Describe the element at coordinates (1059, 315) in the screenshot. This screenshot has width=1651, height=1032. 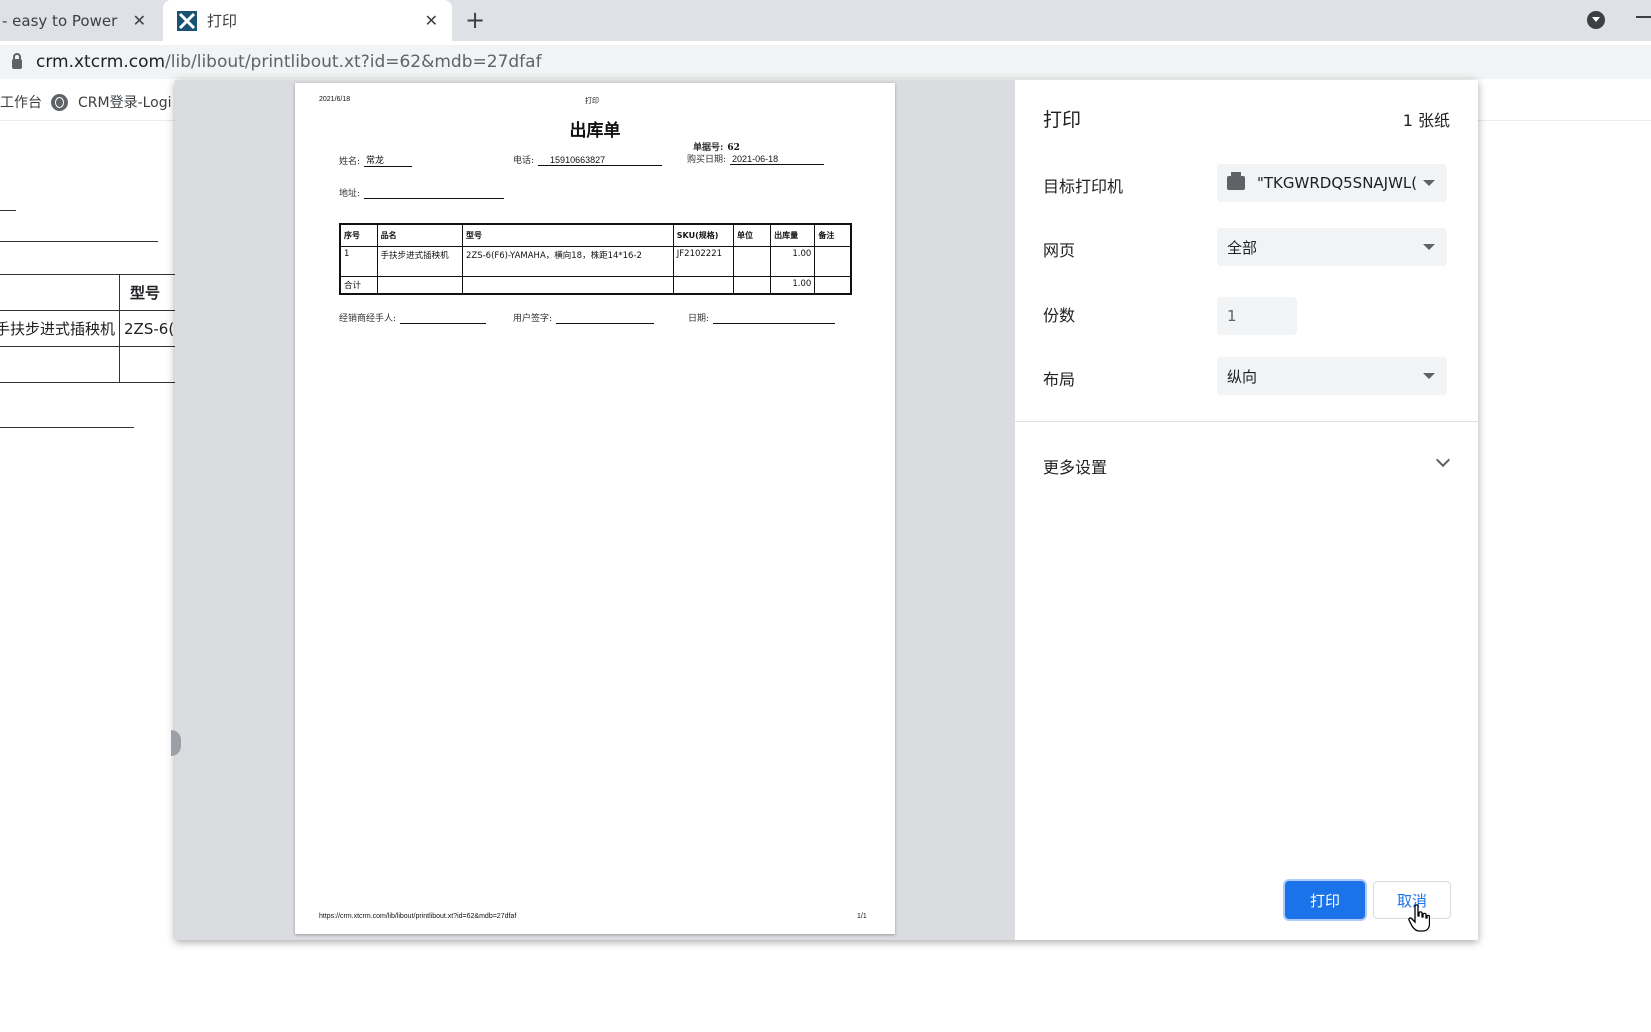
I see `copies-label: 份数` at that location.